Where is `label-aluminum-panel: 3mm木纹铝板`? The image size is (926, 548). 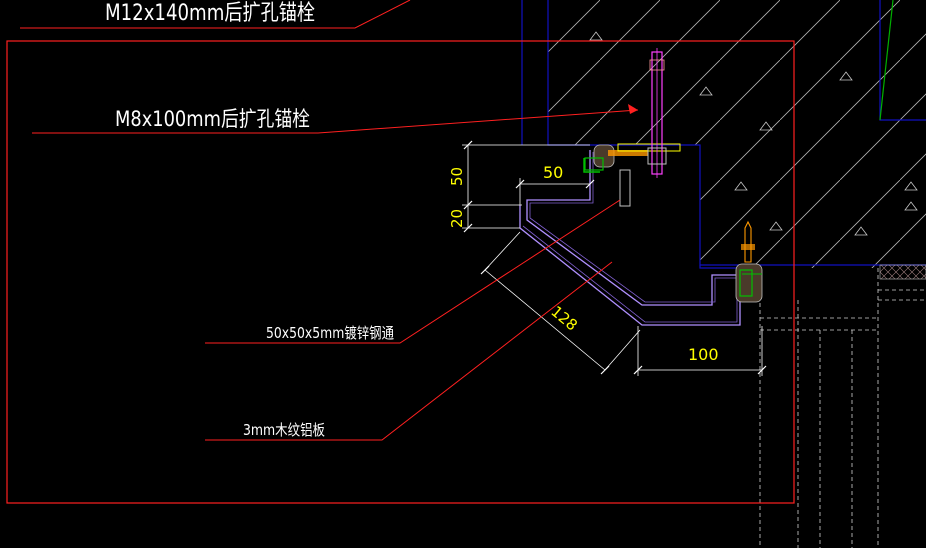
label-aluminum-panel: 3mm木纹铝板 is located at coordinates (284, 430).